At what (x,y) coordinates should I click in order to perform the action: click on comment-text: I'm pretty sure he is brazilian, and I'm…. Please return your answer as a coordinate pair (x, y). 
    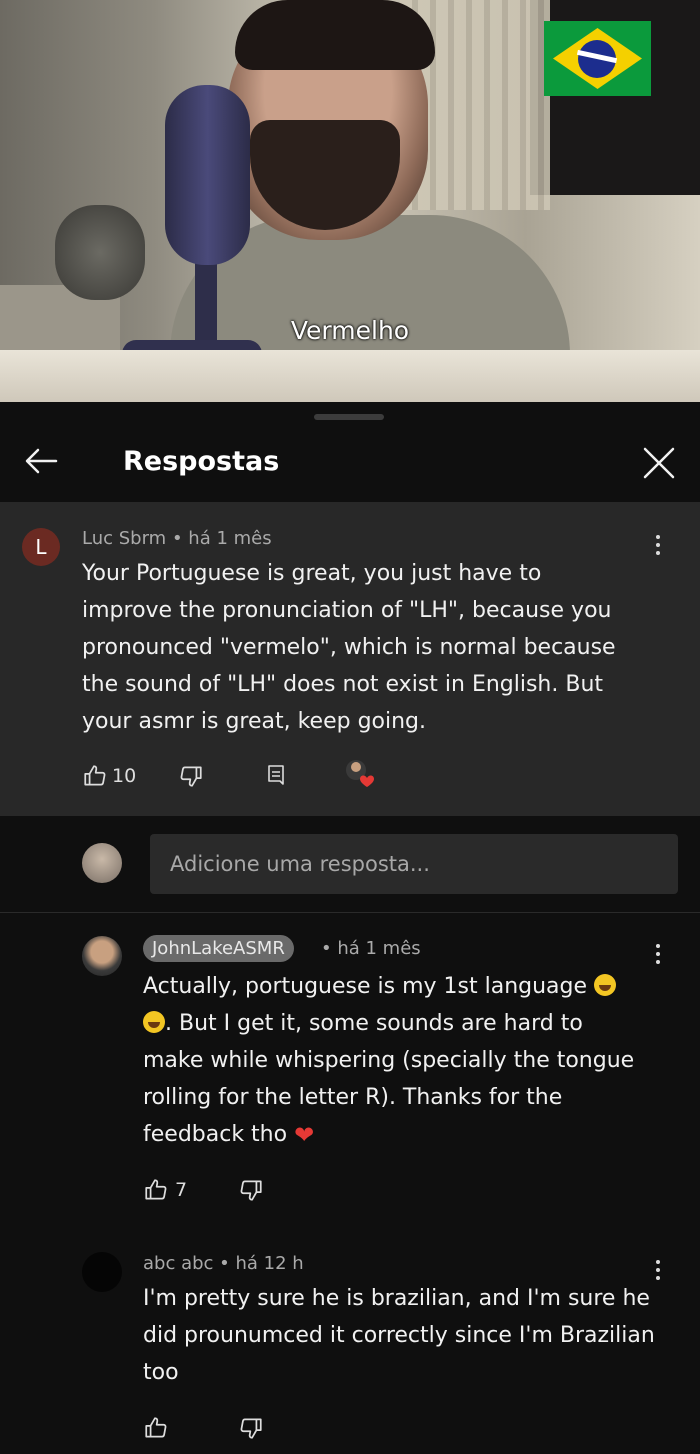
    Looking at the image, I should click on (399, 1335).